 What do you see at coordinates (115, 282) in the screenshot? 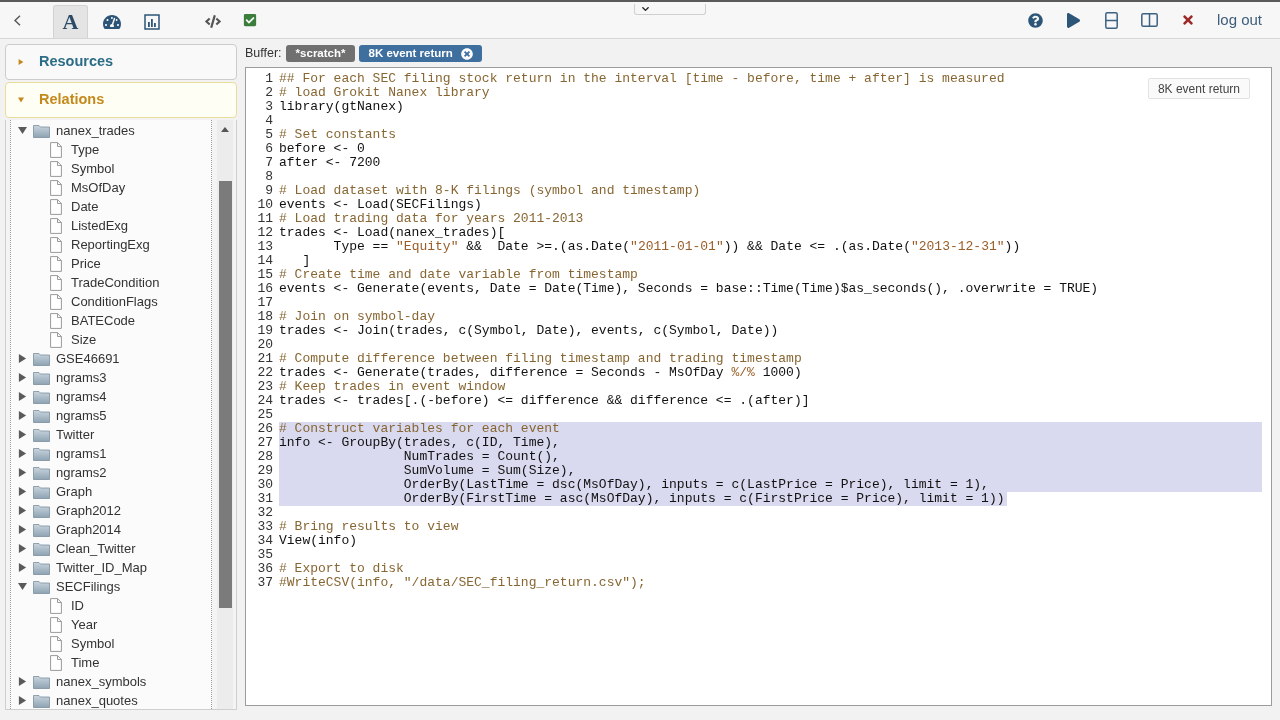
I see `field-label: TradeCondition` at bounding box center [115, 282].